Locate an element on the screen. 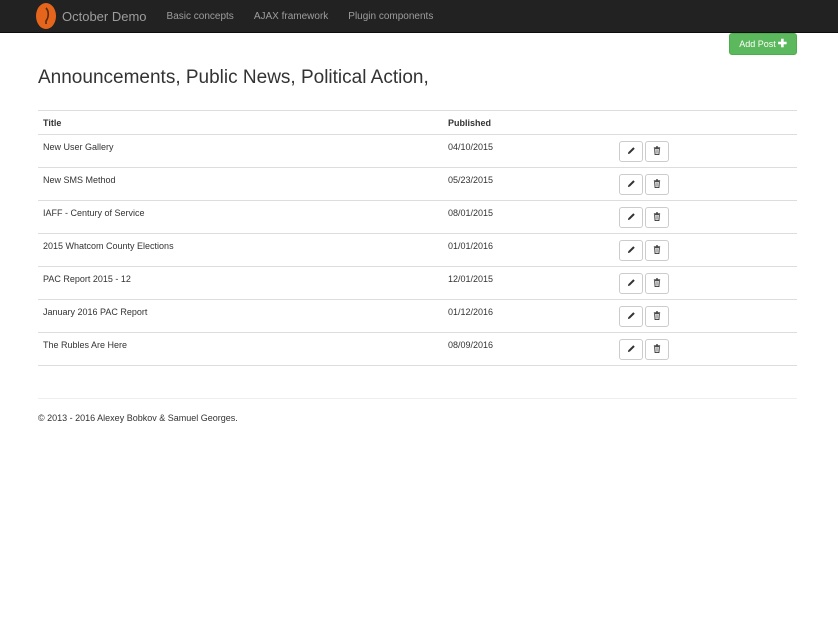  brand-link: October Demo is located at coordinates (91, 16).